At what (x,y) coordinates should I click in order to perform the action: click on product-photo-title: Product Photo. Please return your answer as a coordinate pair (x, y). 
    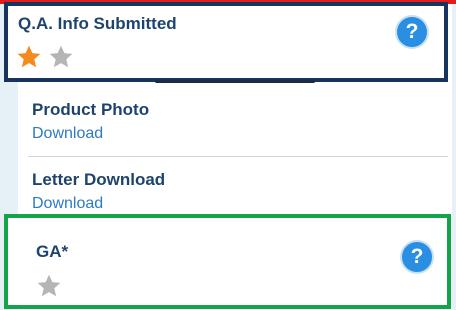
    Looking at the image, I should click on (91, 109).